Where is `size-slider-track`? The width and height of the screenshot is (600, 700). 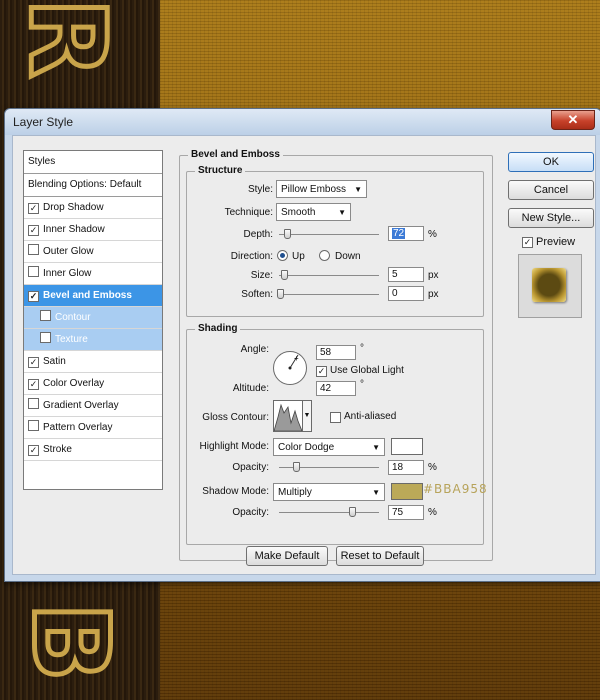 size-slider-track is located at coordinates (329, 275).